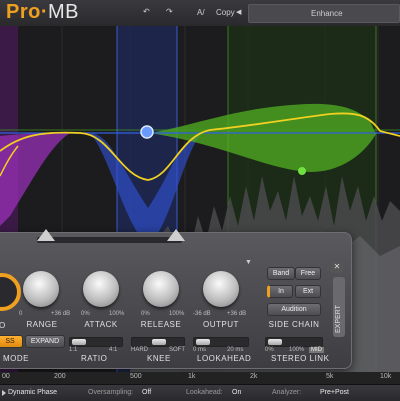 Image resolution: width=400 pixels, height=401 pixels. Describe the element at coordinates (297, 350) in the screenshot. I see `stereo-link-max: 100%` at that location.